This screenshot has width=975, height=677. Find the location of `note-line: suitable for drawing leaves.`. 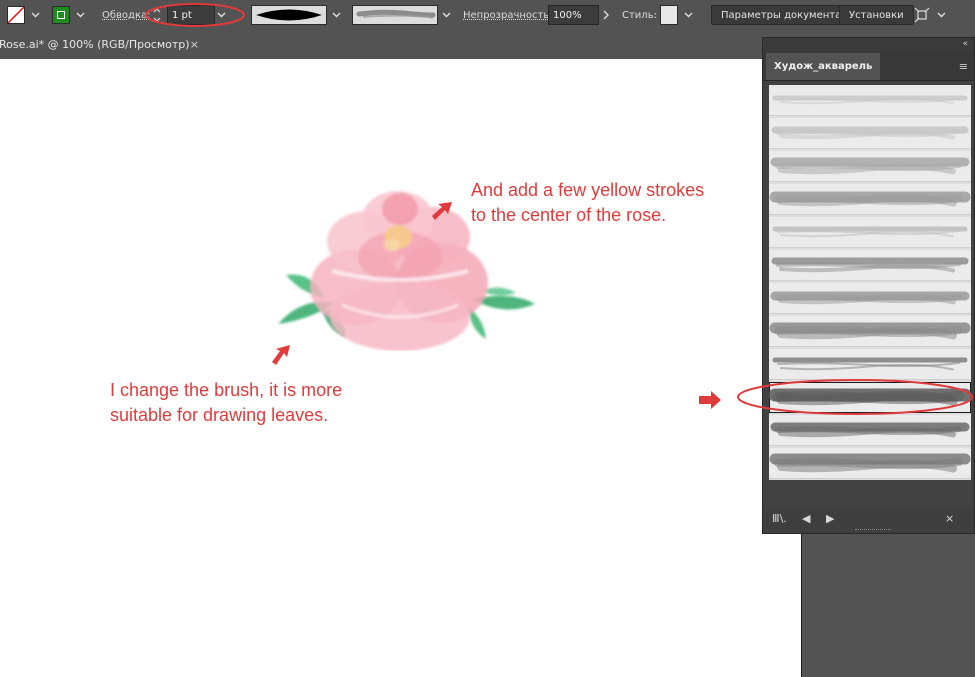

note-line: suitable for drawing leaves. is located at coordinates (219, 415).